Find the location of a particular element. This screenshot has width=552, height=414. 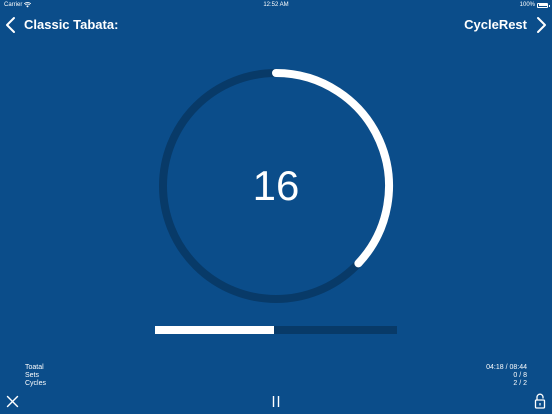

pause-button is located at coordinates (276, 401).